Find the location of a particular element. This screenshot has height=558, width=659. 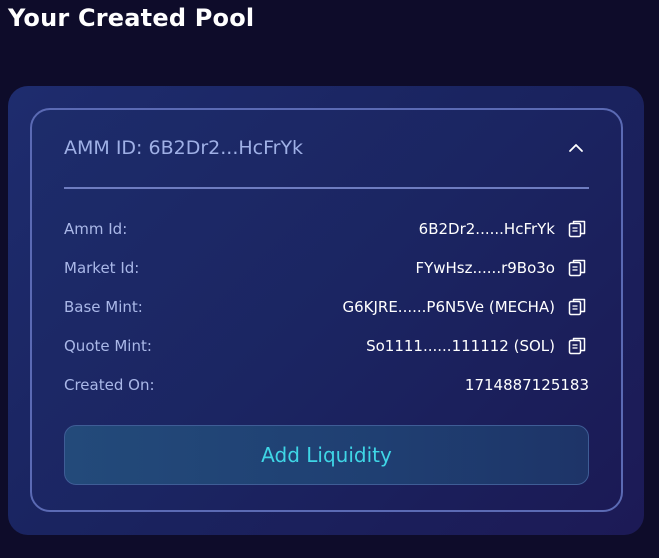

base-mint-value: G6KJRE......P6N5Ve (MECHA) is located at coordinates (448, 307).